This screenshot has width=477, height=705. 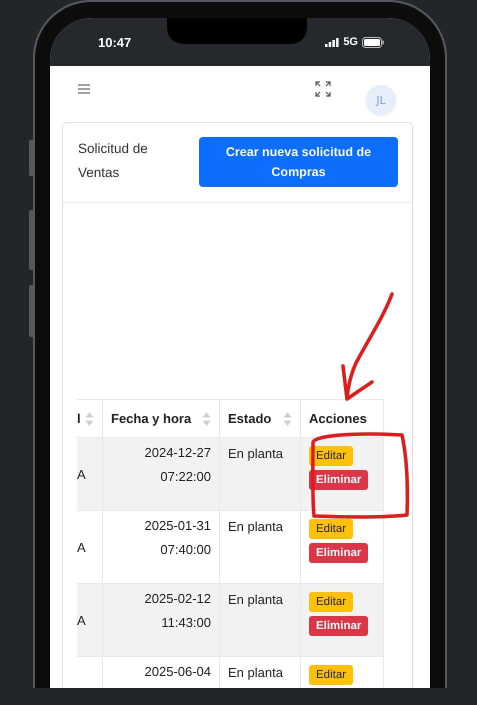 I want to click on column-header: Fecha y hora, so click(x=161, y=419).